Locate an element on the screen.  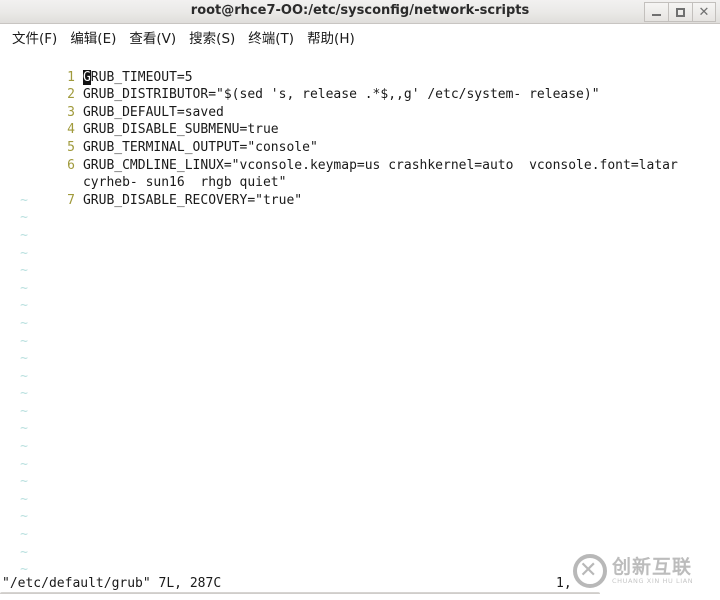
menu-help: 帮助(H) is located at coordinates (331, 37).